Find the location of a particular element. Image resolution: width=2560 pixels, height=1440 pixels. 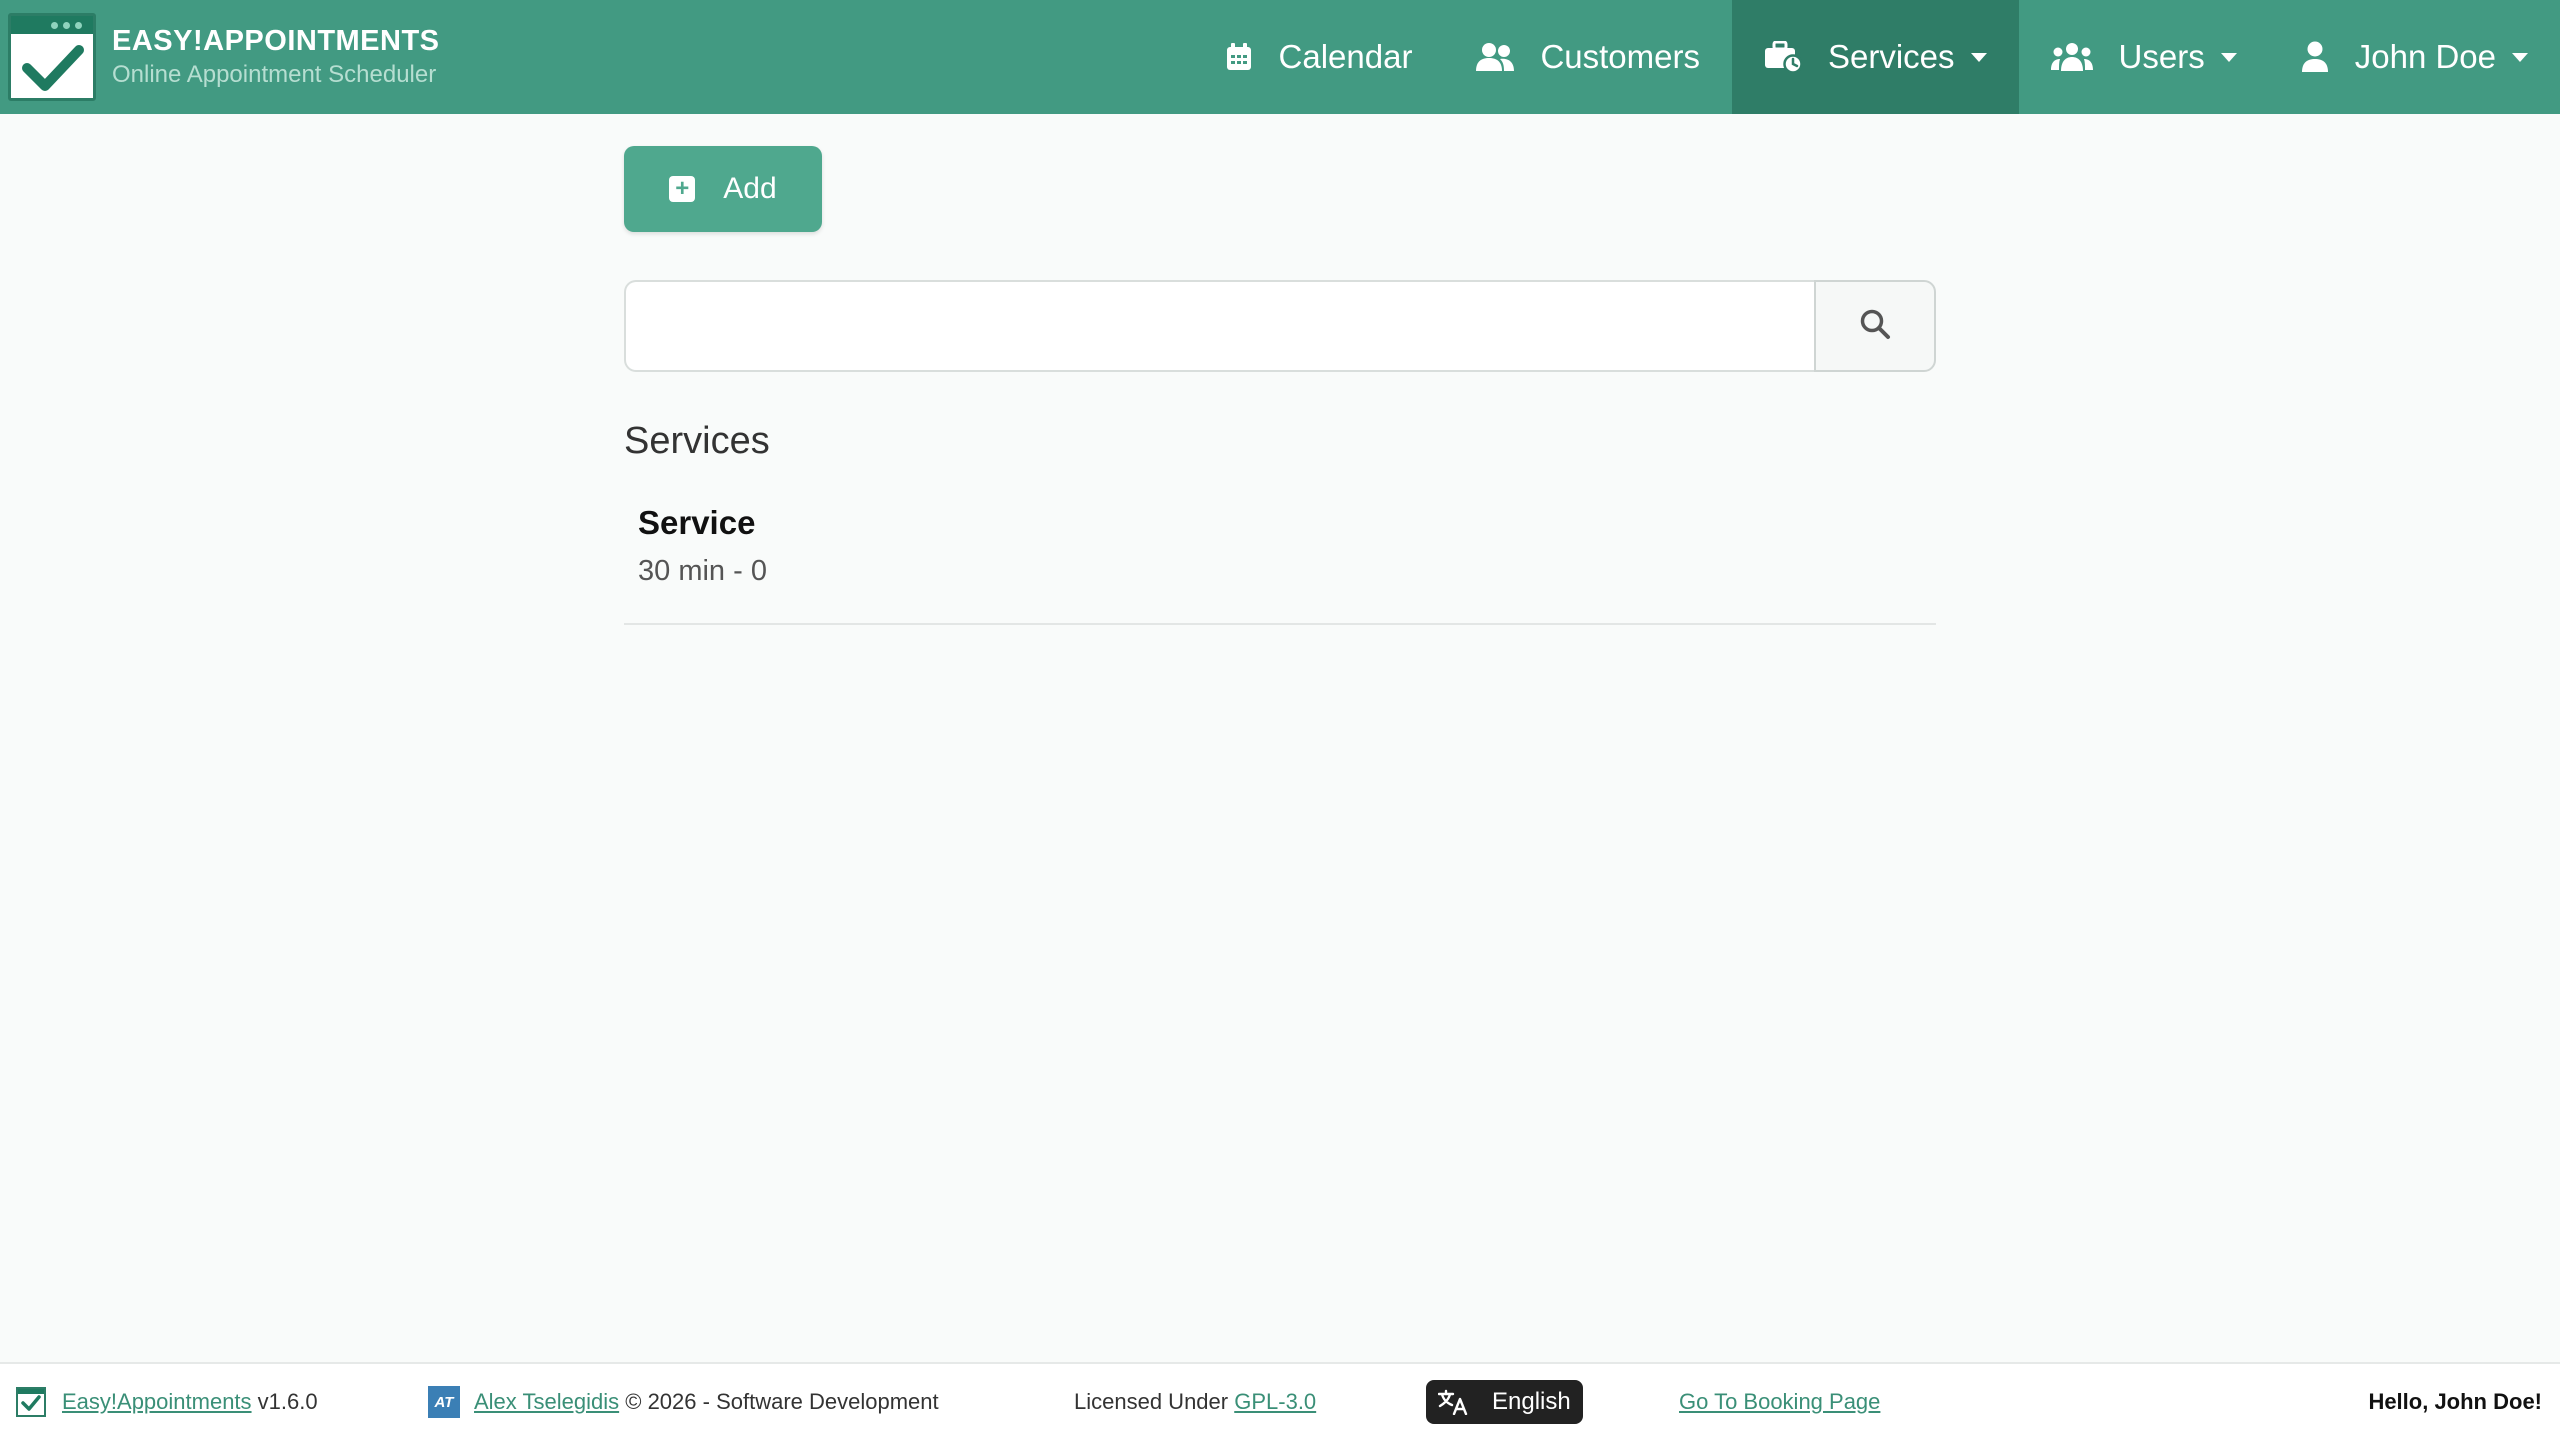

calendar-icon is located at coordinates (1239, 57).